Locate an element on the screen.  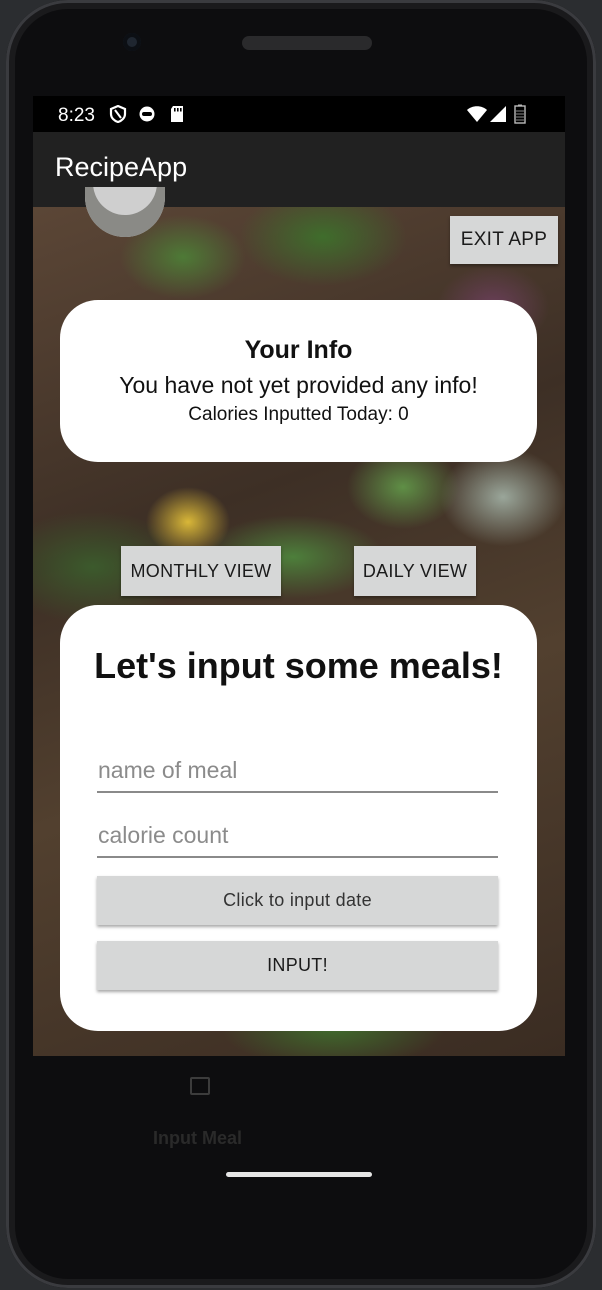
nav-label-input-meal: Input Meal is located at coordinates (197, 1138).